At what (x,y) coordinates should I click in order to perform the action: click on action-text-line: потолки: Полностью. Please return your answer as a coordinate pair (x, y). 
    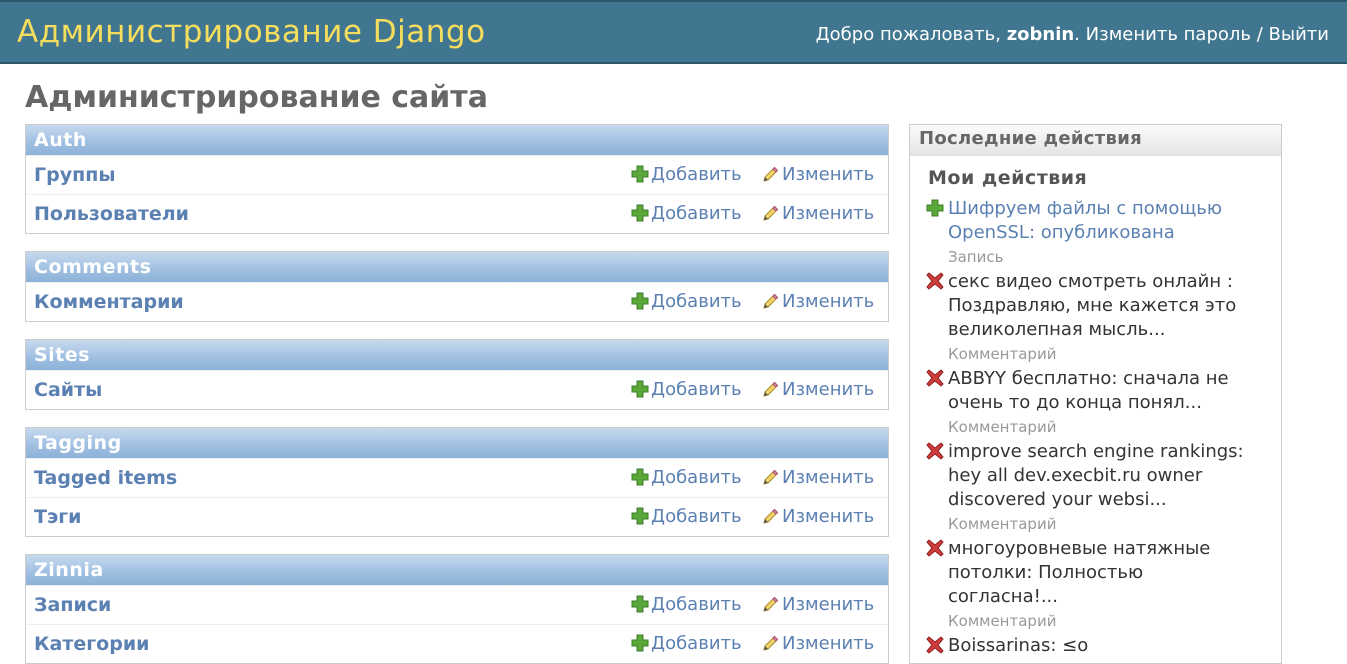
    Looking at the image, I should click on (1046, 572).